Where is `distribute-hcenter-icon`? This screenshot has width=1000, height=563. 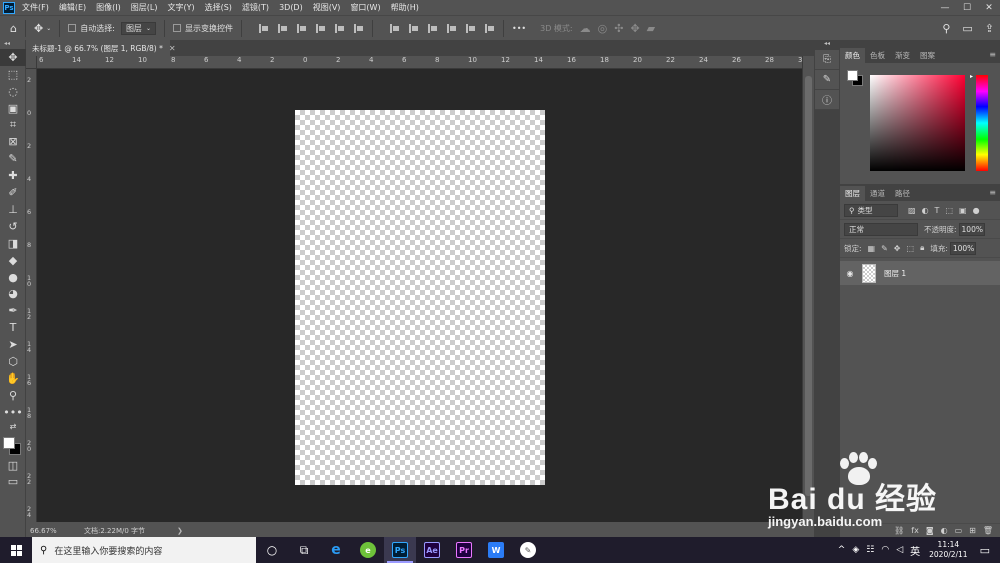 distribute-hcenter-icon is located at coordinates (470, 28).